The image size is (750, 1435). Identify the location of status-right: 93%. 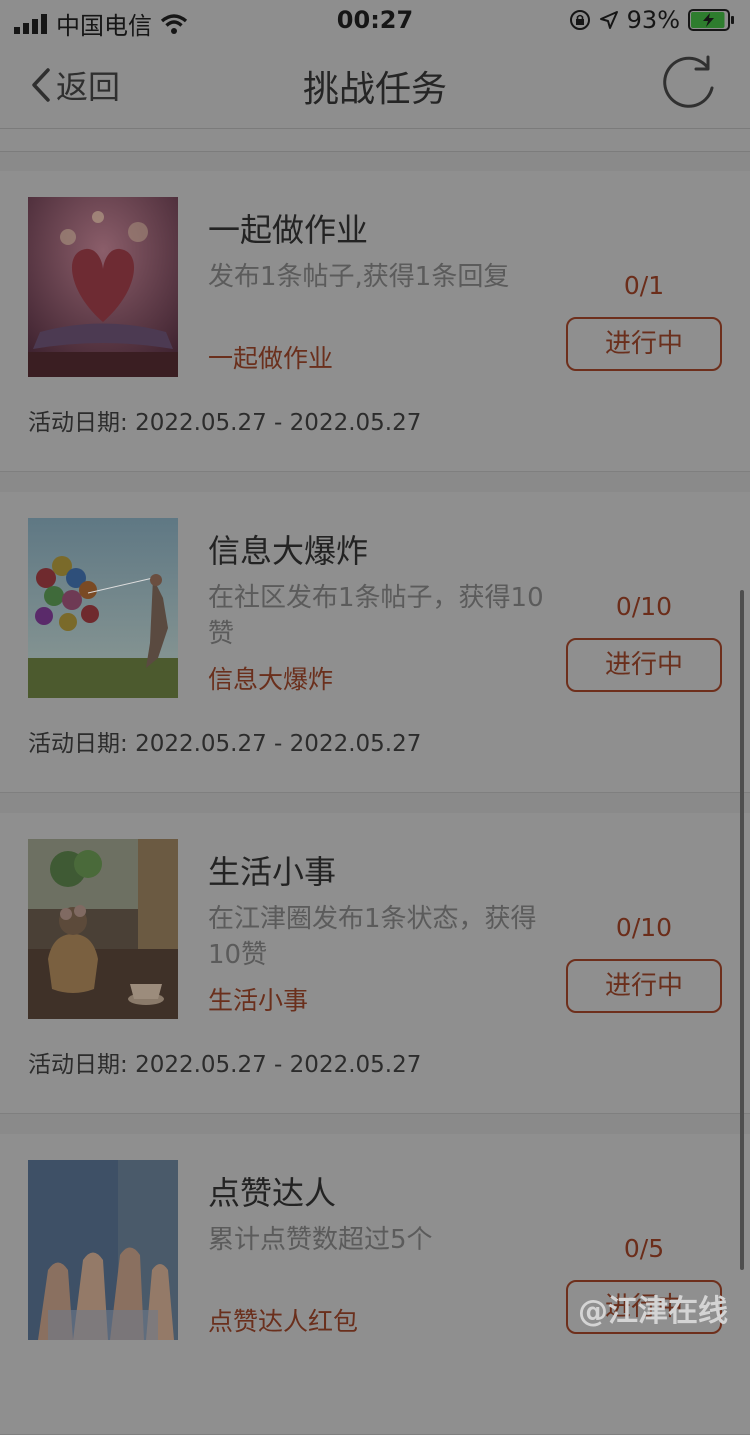
(652, 20).